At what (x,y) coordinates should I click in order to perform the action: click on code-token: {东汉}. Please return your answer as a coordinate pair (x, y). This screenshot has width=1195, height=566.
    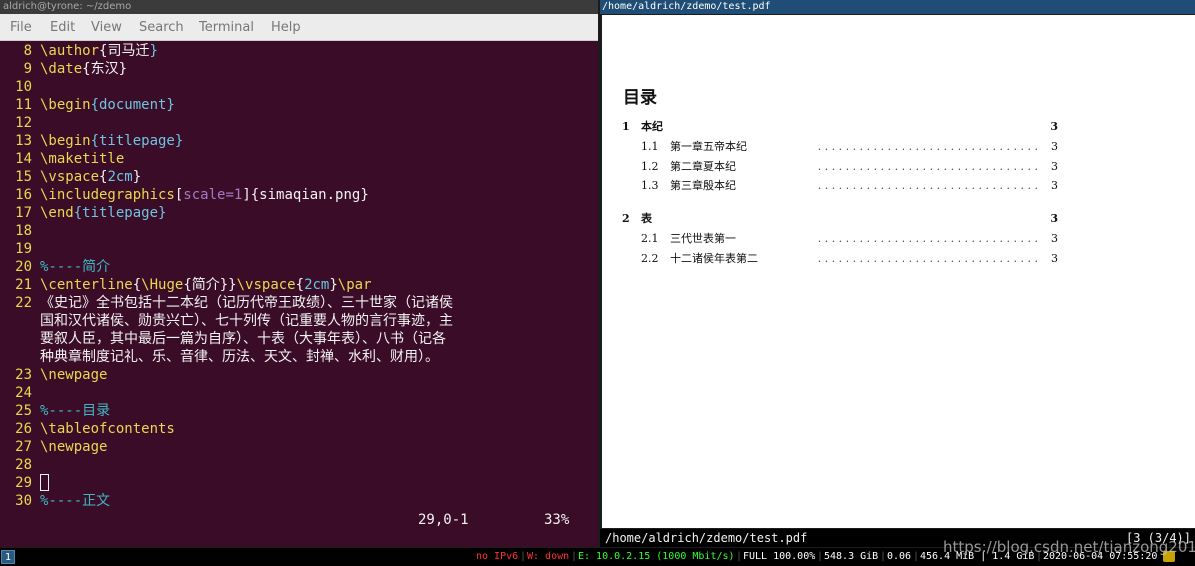
    Looking at the image, I should click on (105, 69).